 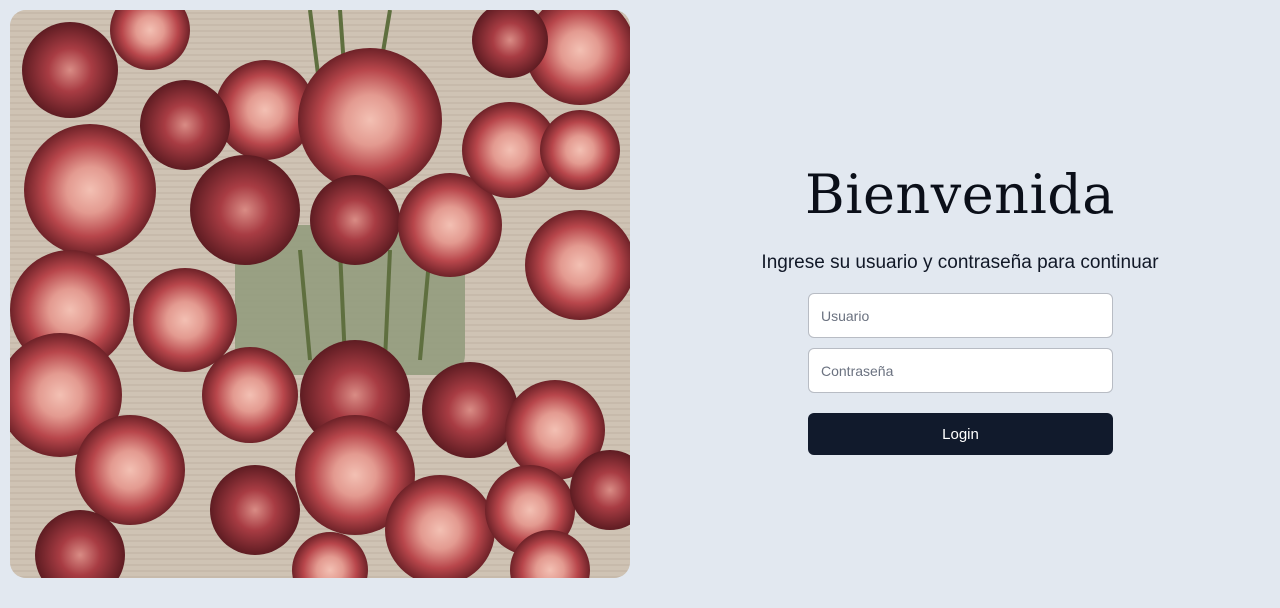 What do you see at coordinates (960, 194) in the screenshot?
I see `page-title: Bienvenida` at bounding box center [960, 194].